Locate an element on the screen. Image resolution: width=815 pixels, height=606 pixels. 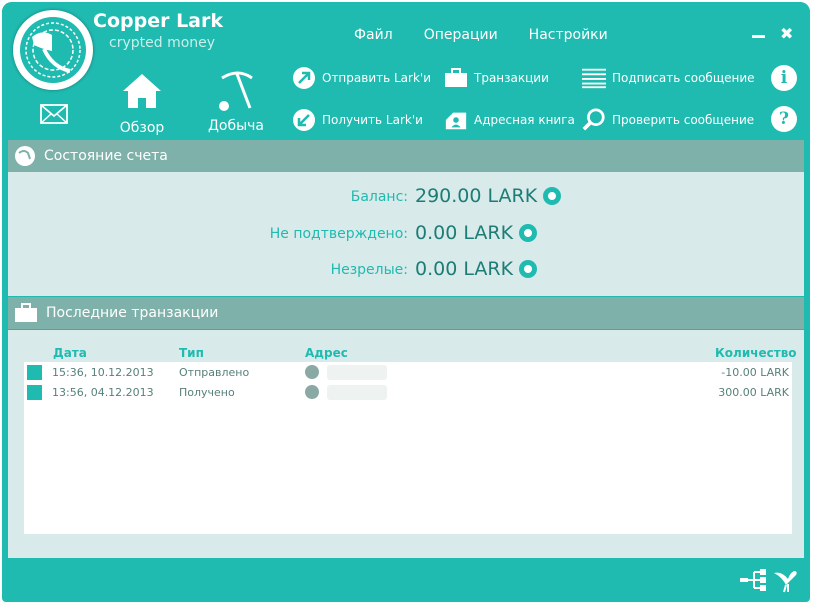
tx-amount: 300.00 LARK is located at coordinates (753, 392).